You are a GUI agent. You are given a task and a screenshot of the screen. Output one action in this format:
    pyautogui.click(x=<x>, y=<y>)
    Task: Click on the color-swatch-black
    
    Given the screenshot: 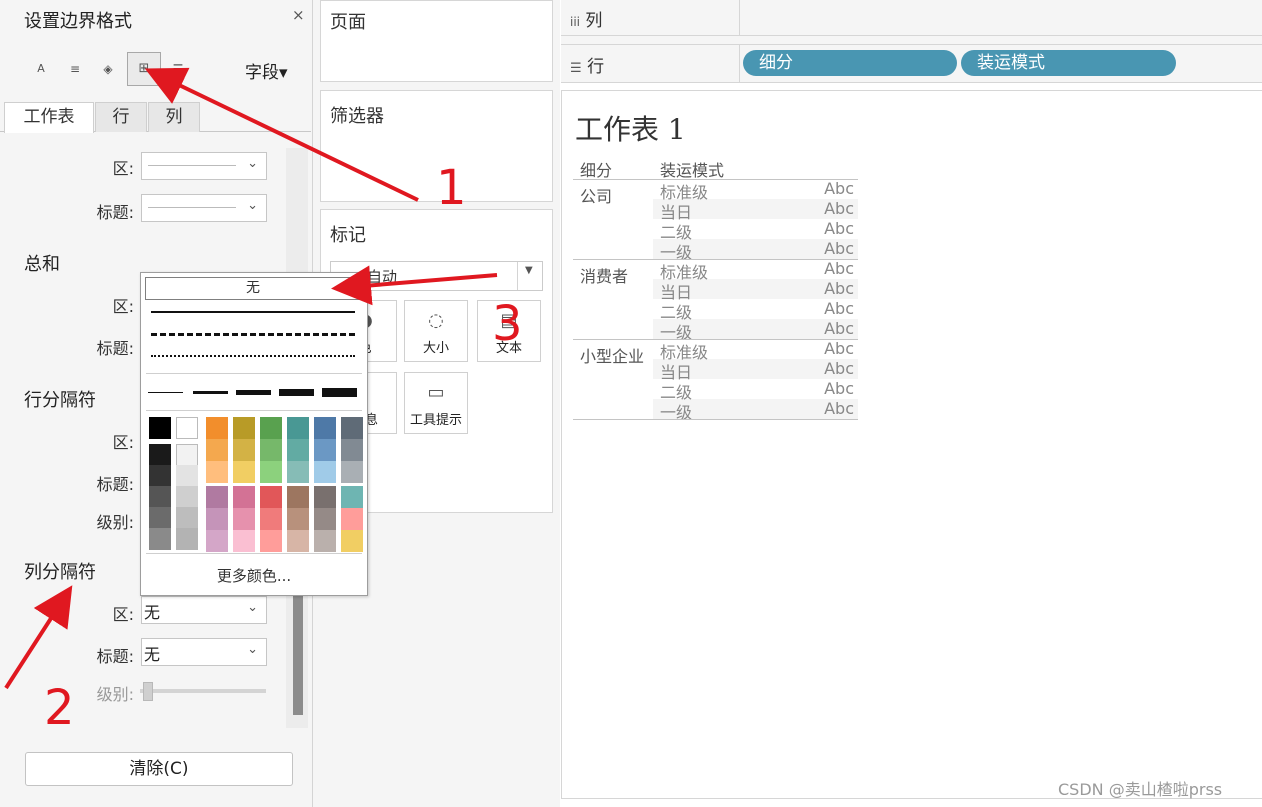 What is the action you would take?
    pyautogui.click(x=160, y=428)
    